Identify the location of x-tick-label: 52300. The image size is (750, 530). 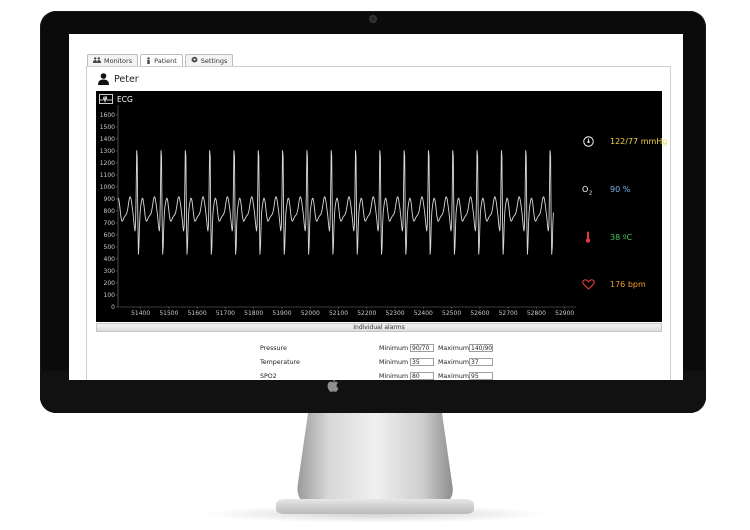
(395, 313).